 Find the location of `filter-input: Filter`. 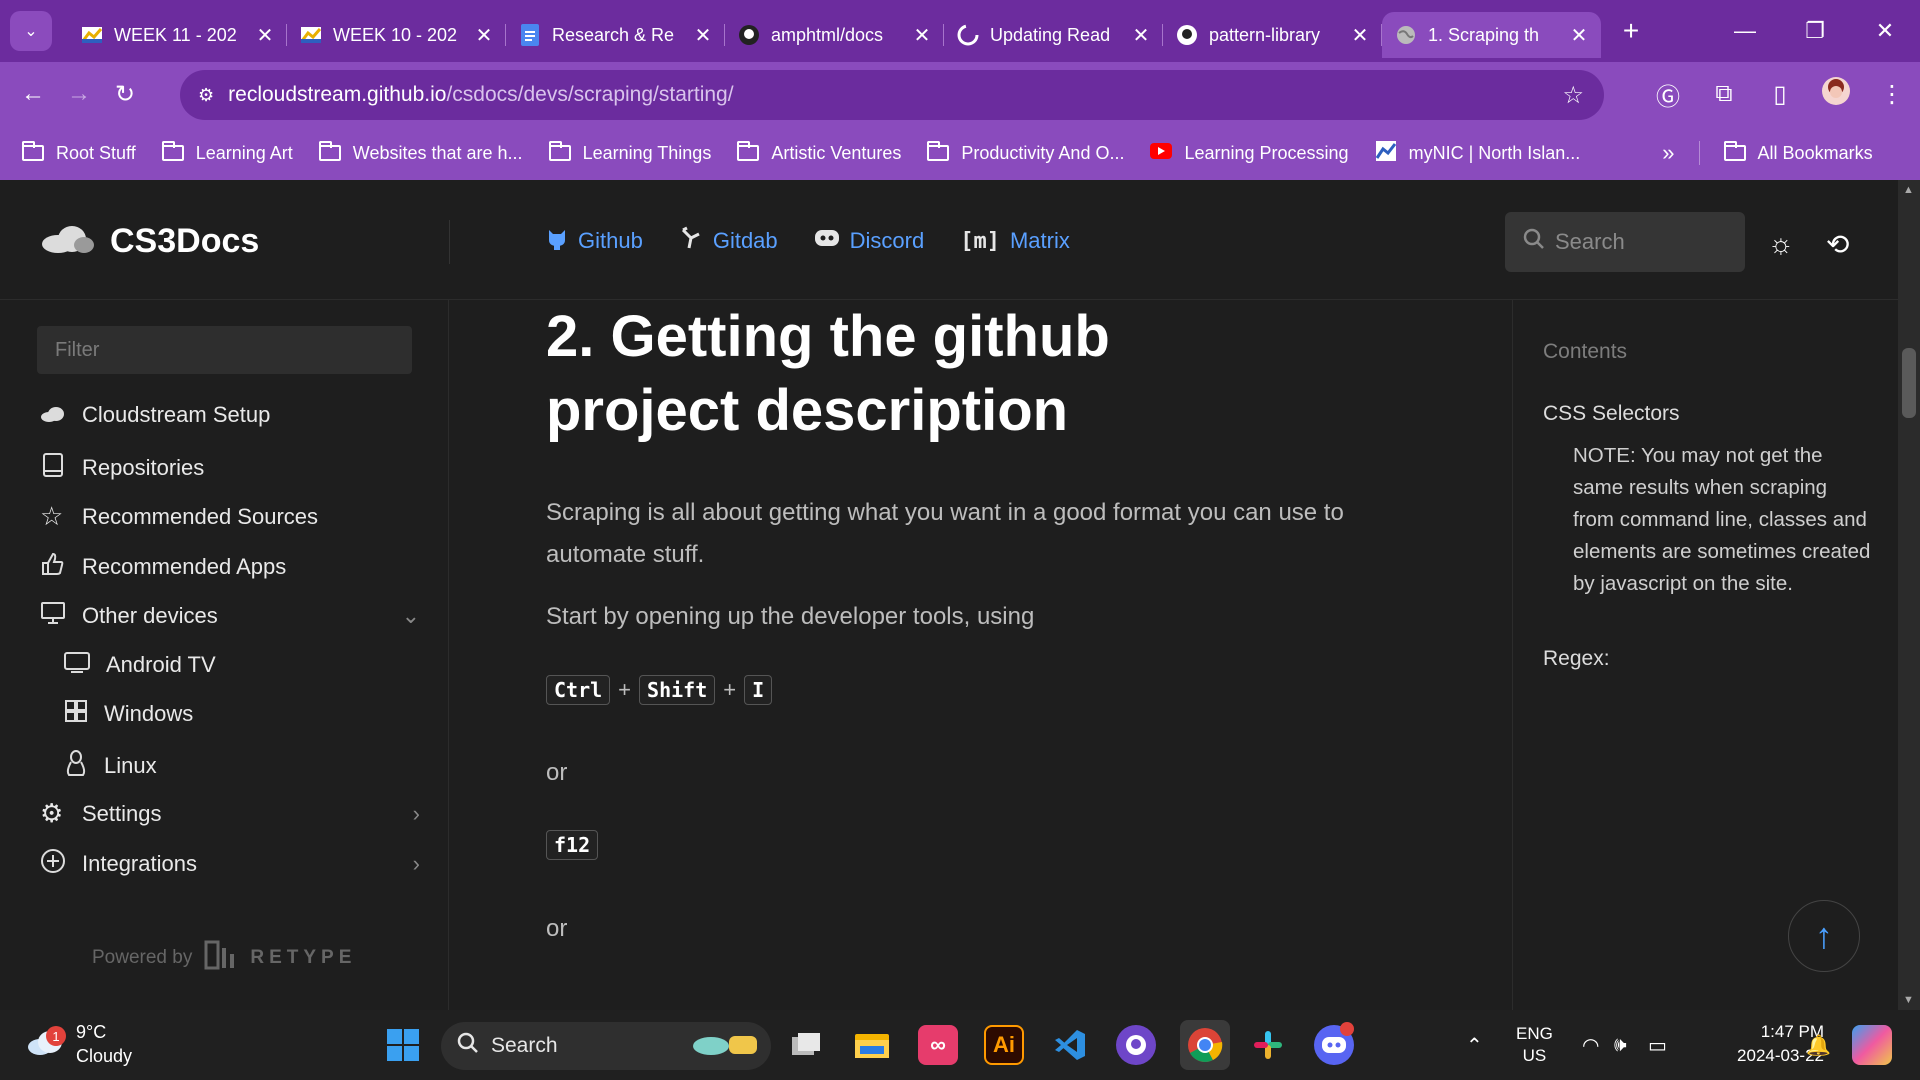

filter-input: Filter is located at coordinates (224, 350).